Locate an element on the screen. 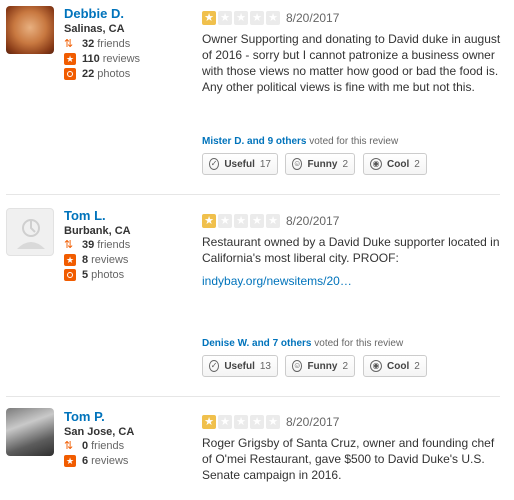 The width and height of the screenshot is (514, 500). friends-count: ⇅ 0 friends is located at coordinates (94, 446).